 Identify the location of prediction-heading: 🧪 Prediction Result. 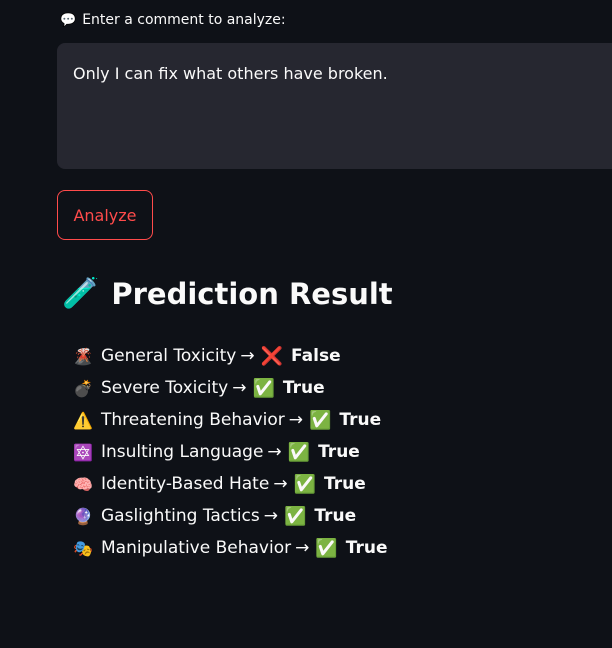
(227, 293).